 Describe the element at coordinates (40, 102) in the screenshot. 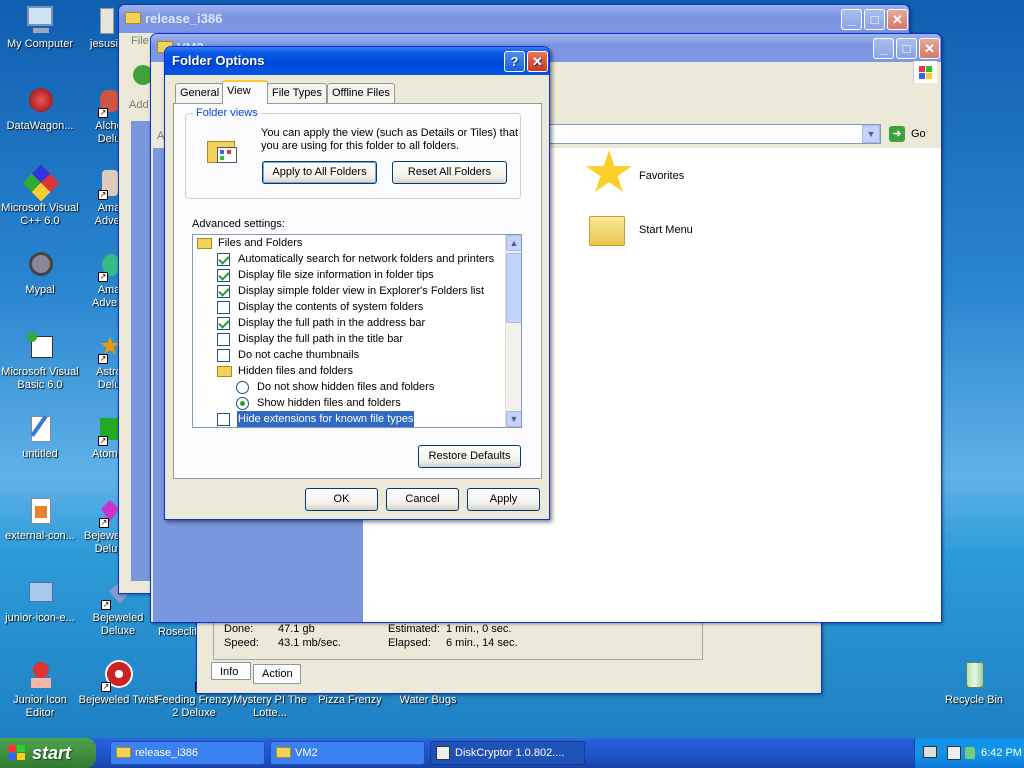

I see `datawagon-icon` at that location.